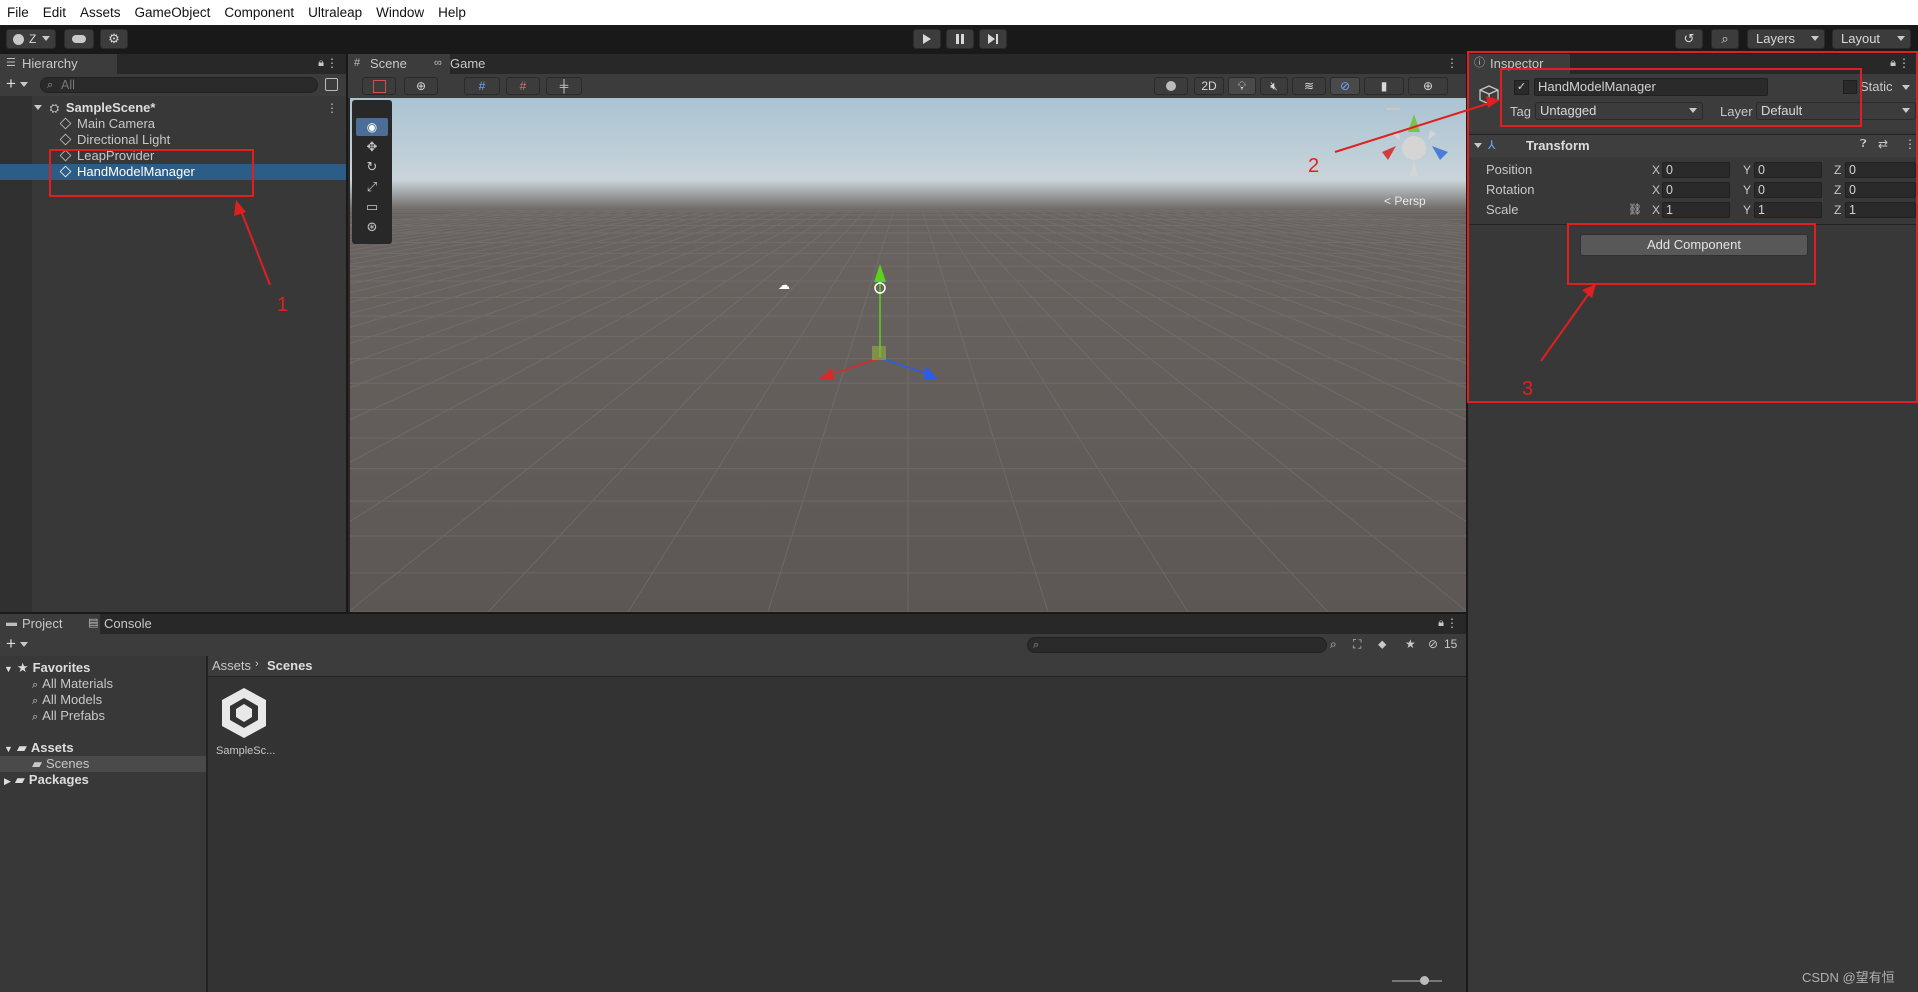  Describe the element at coordinates (1848, 977) in the screenshot. I see `watermark: CSDN @望有恒` at that location.